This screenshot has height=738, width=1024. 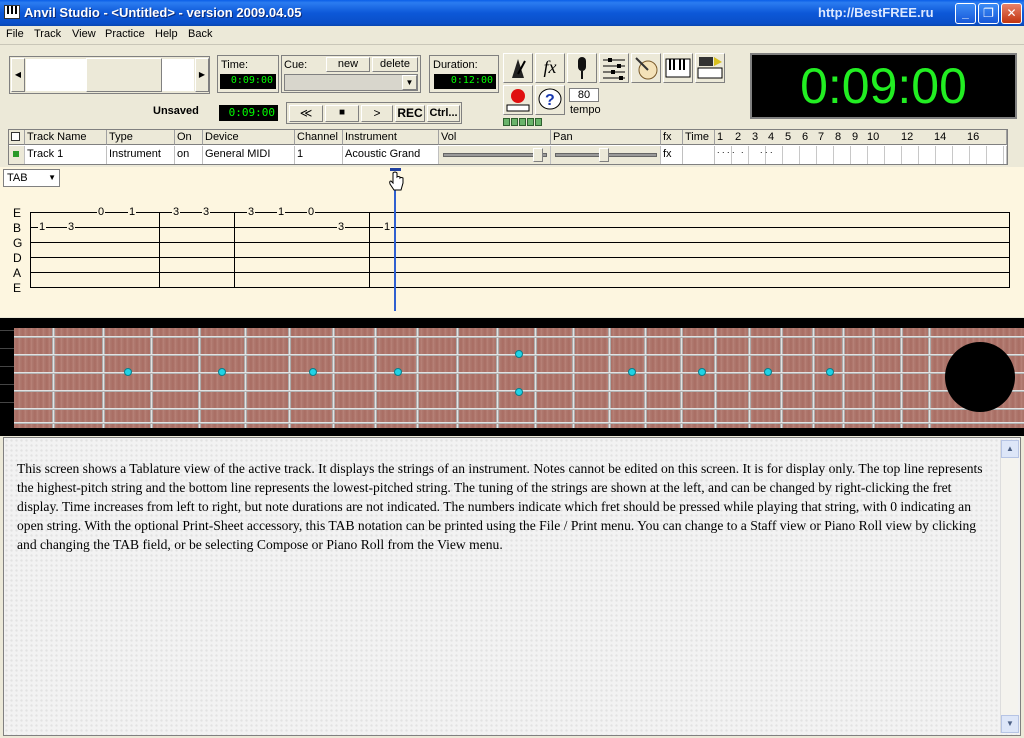 What do you see at coordinates (17, 228) in the screenshot?
I see `string-label-b: B` at bounding box center [17, 228].